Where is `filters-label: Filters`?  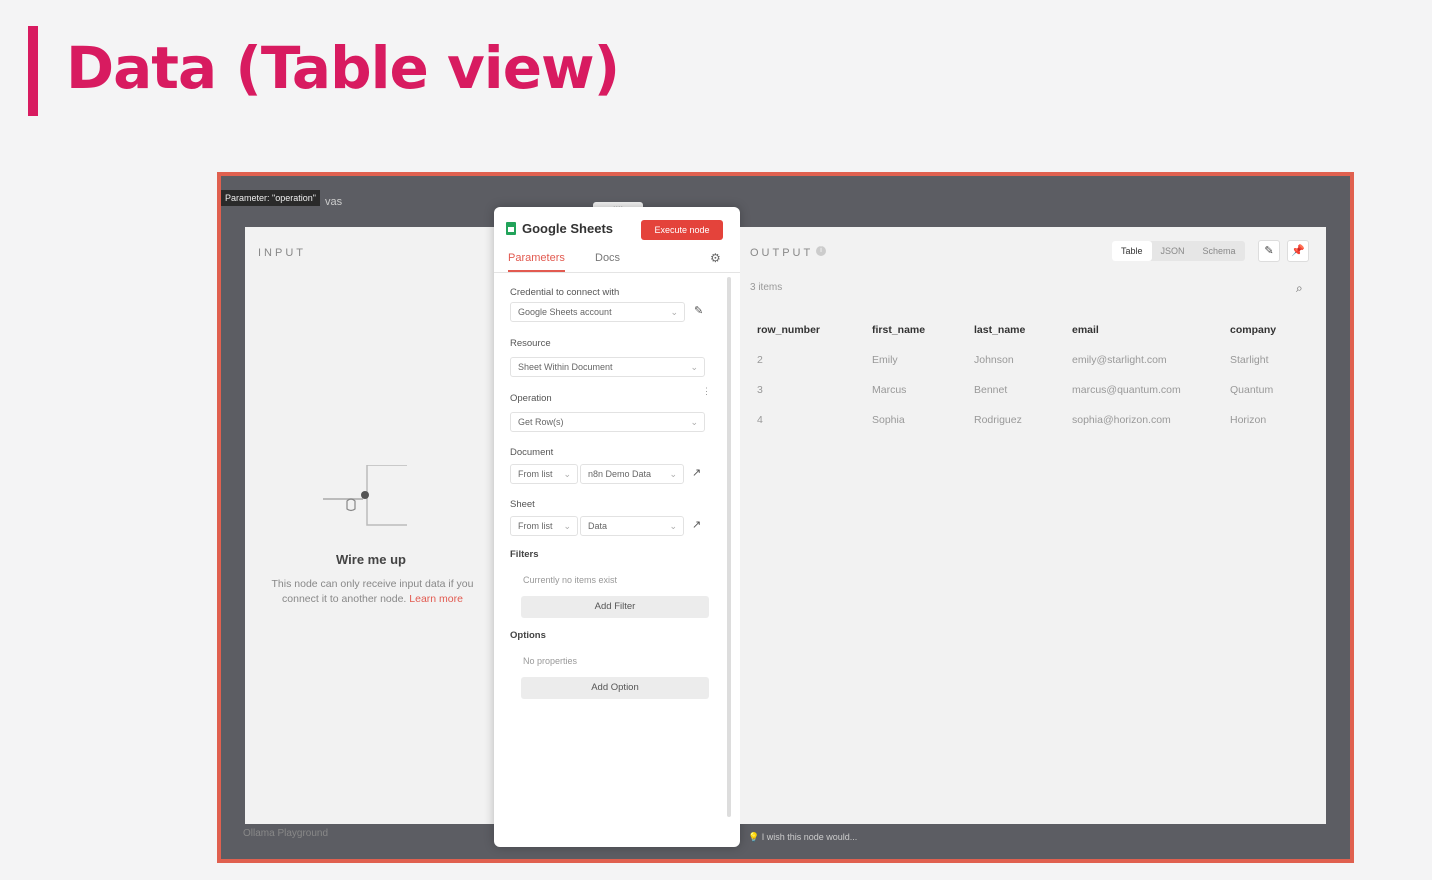
filters-label: Filters is located at coordinates (524, 554).